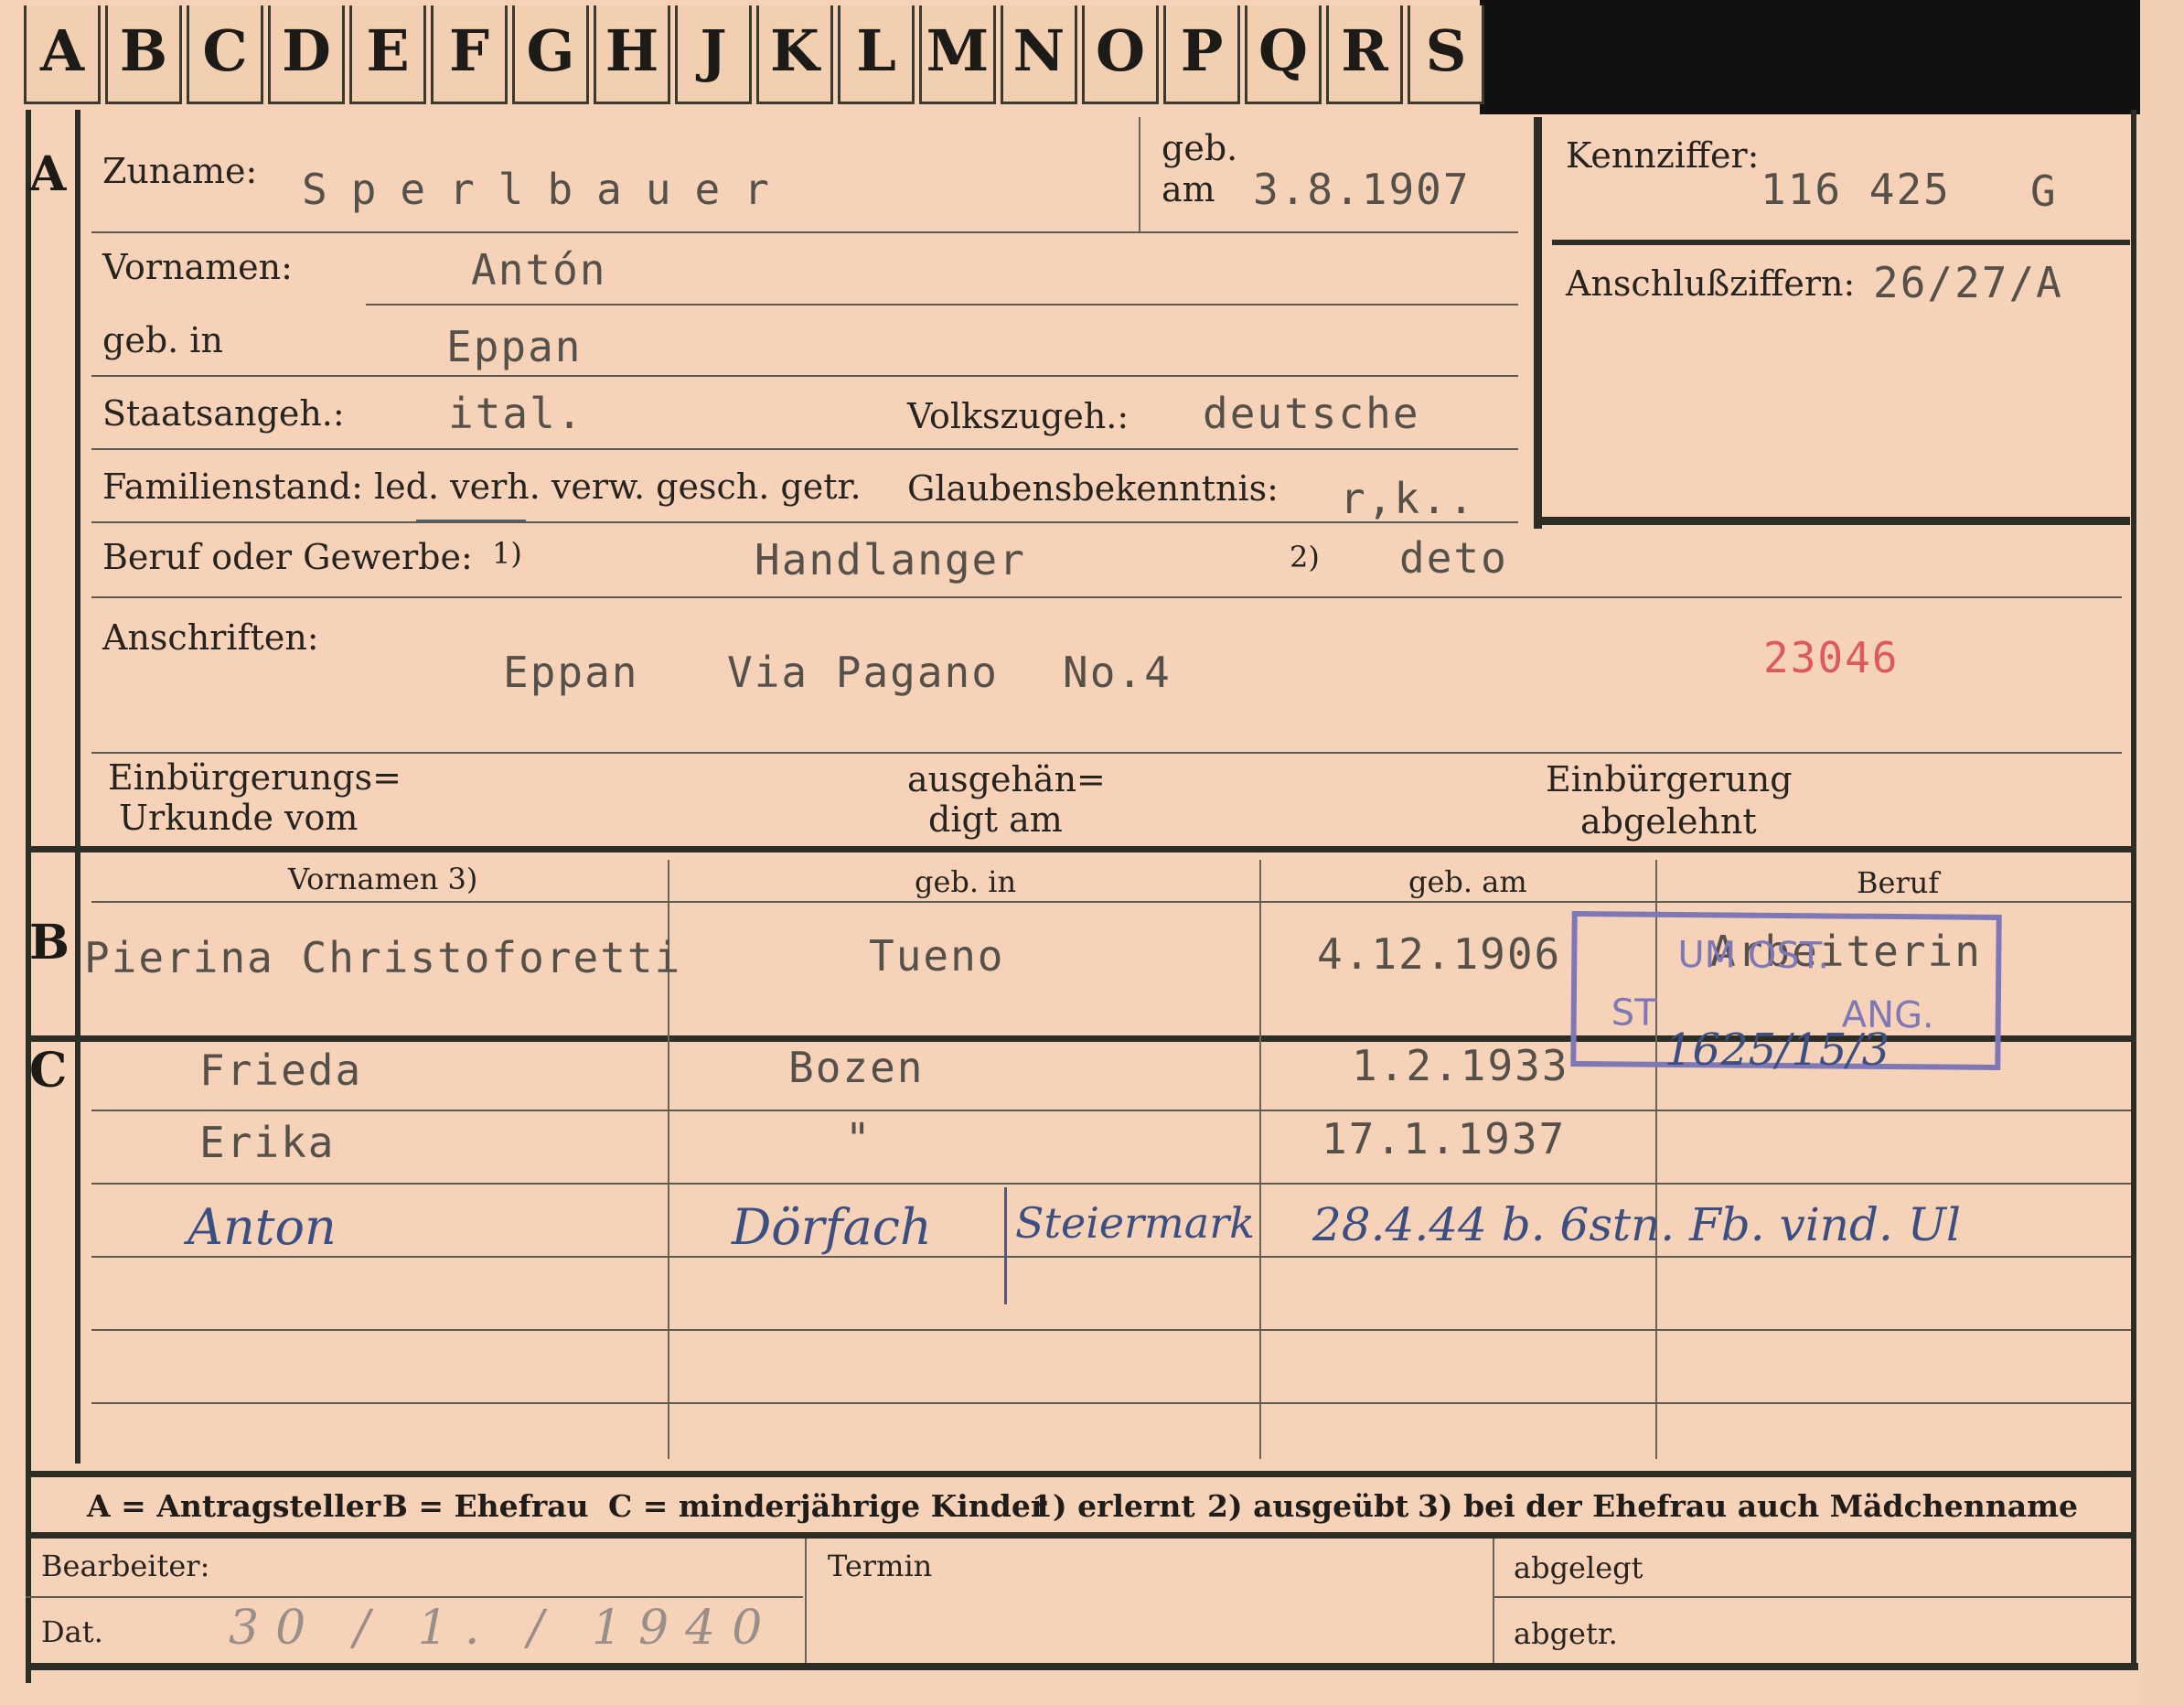 This screenshot has width=2184, height=1705. What do you see at coordinates (1305, 557) in the screenshot?
I see `occupation-note-2: 2)` at bounding box center [1305, 557].